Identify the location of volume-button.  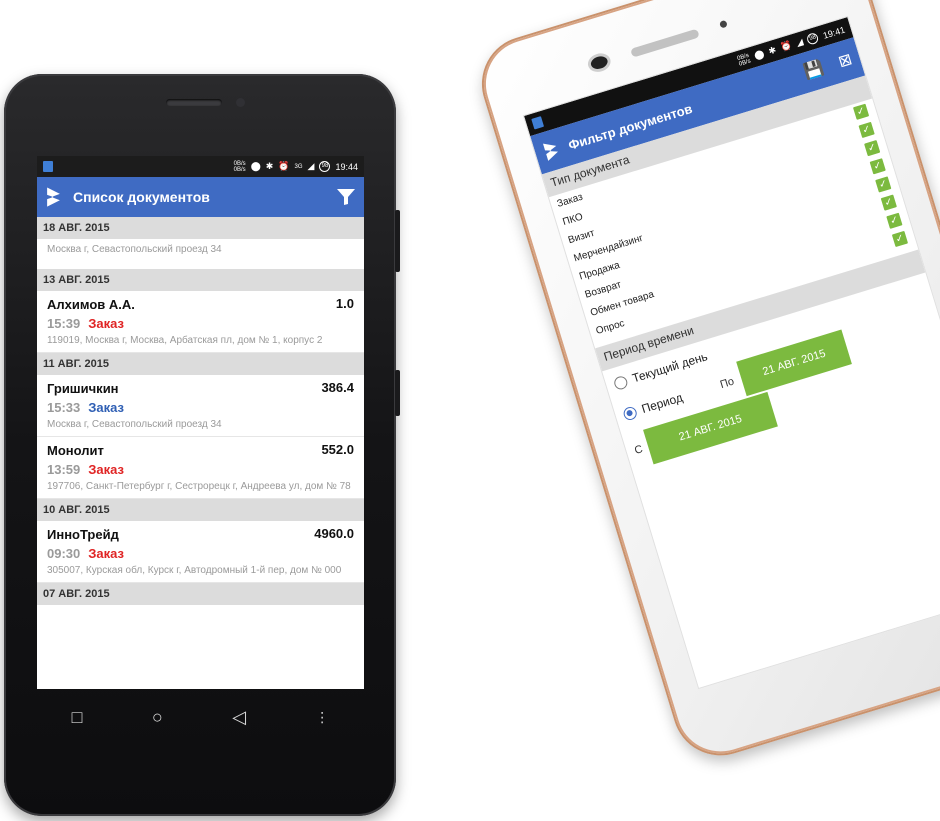
(397, 241).